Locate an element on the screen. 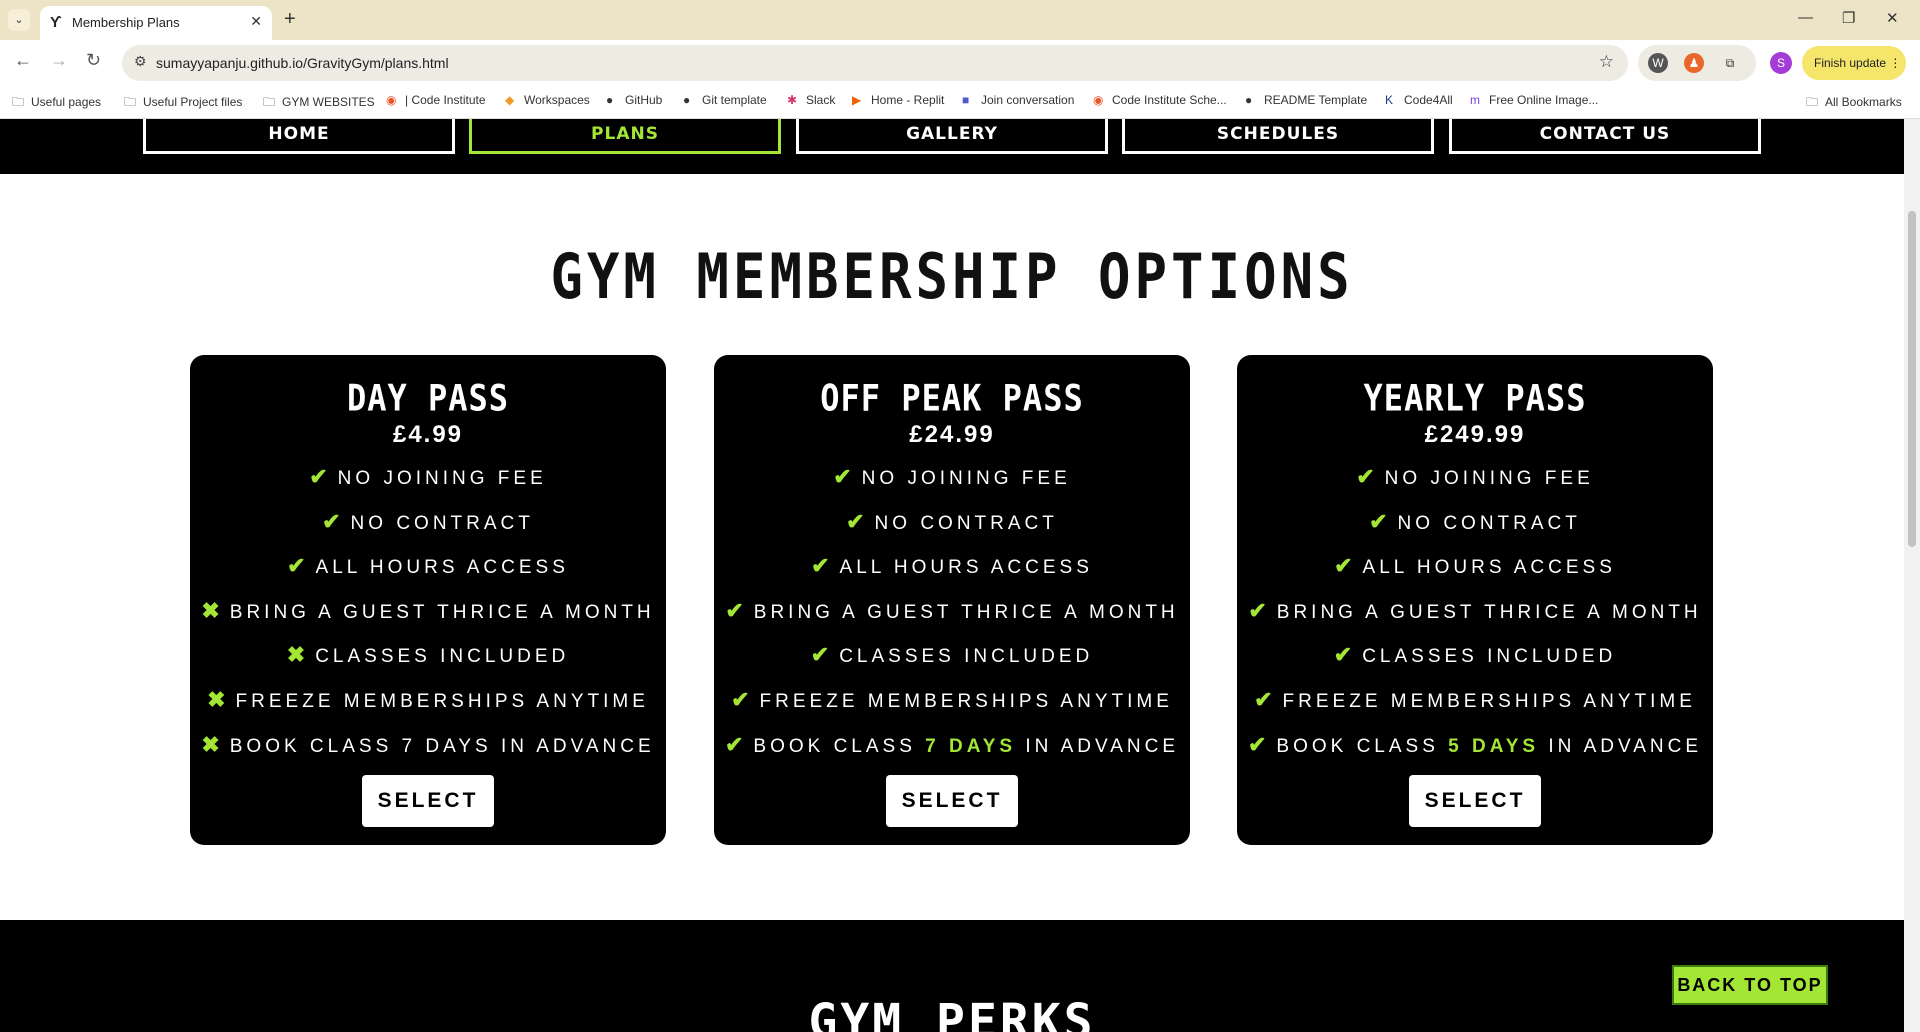 The width and height of the screenshot is (1920, 1032). bookmark-item: ◆ Workspaces is located at coordinates (547, 100).